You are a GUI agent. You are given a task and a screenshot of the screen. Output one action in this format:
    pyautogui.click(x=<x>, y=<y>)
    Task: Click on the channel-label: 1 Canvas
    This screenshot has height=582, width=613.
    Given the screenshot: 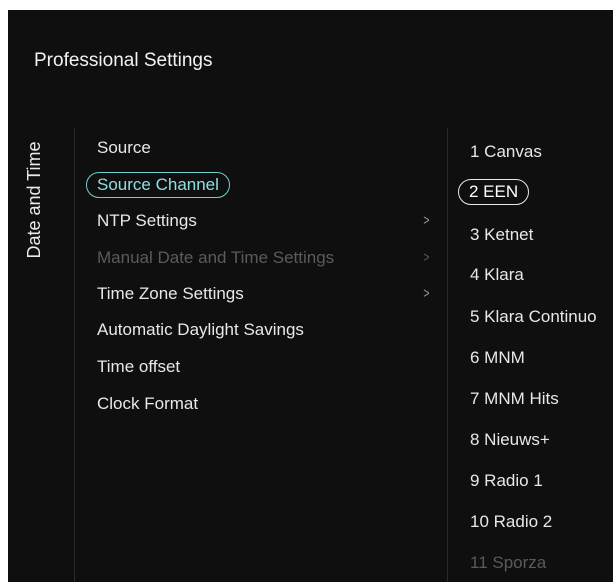 What is the action you would take?
    pyautogui.click(x=506, y=151)
    